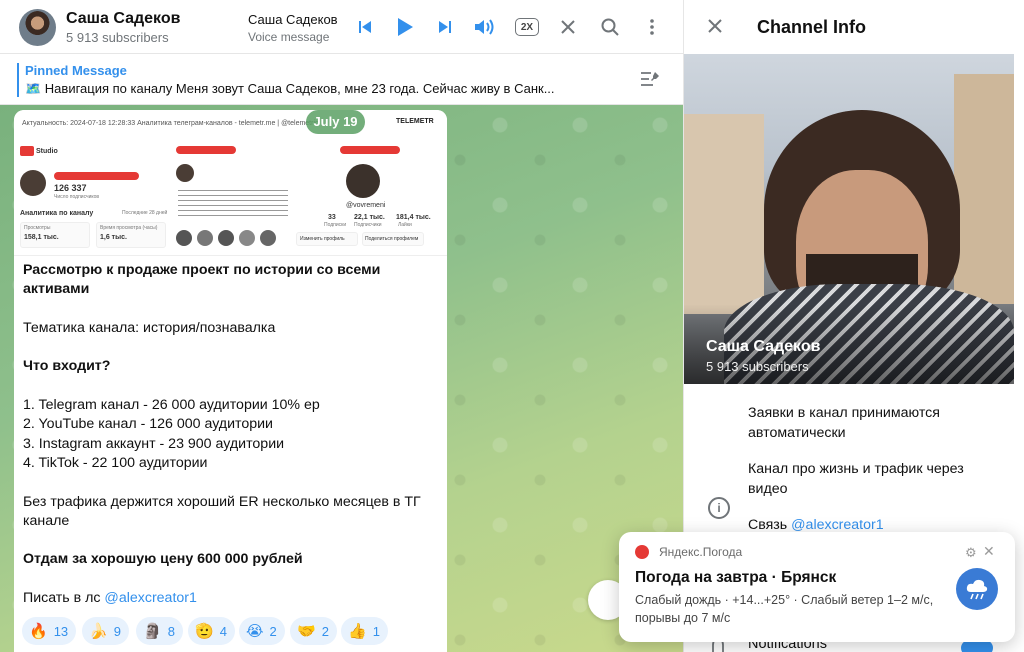 Image resolution: width=1024 pixels, height=652 pixels. What do you see at coordinates (67, 366) in the screenshot?
I see `post-paragraph: Что входит?` at bounding box center [67, 366].